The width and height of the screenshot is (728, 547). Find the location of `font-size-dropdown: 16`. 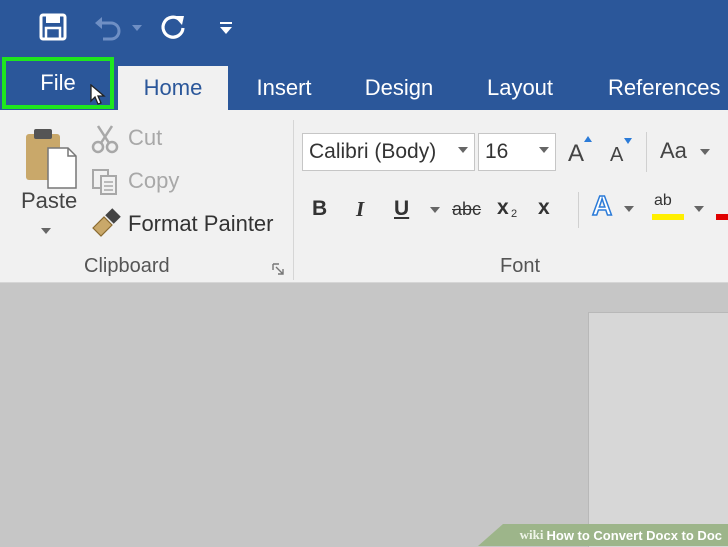

font-size-dropdown: 16 is located at coordinates (517, 152).